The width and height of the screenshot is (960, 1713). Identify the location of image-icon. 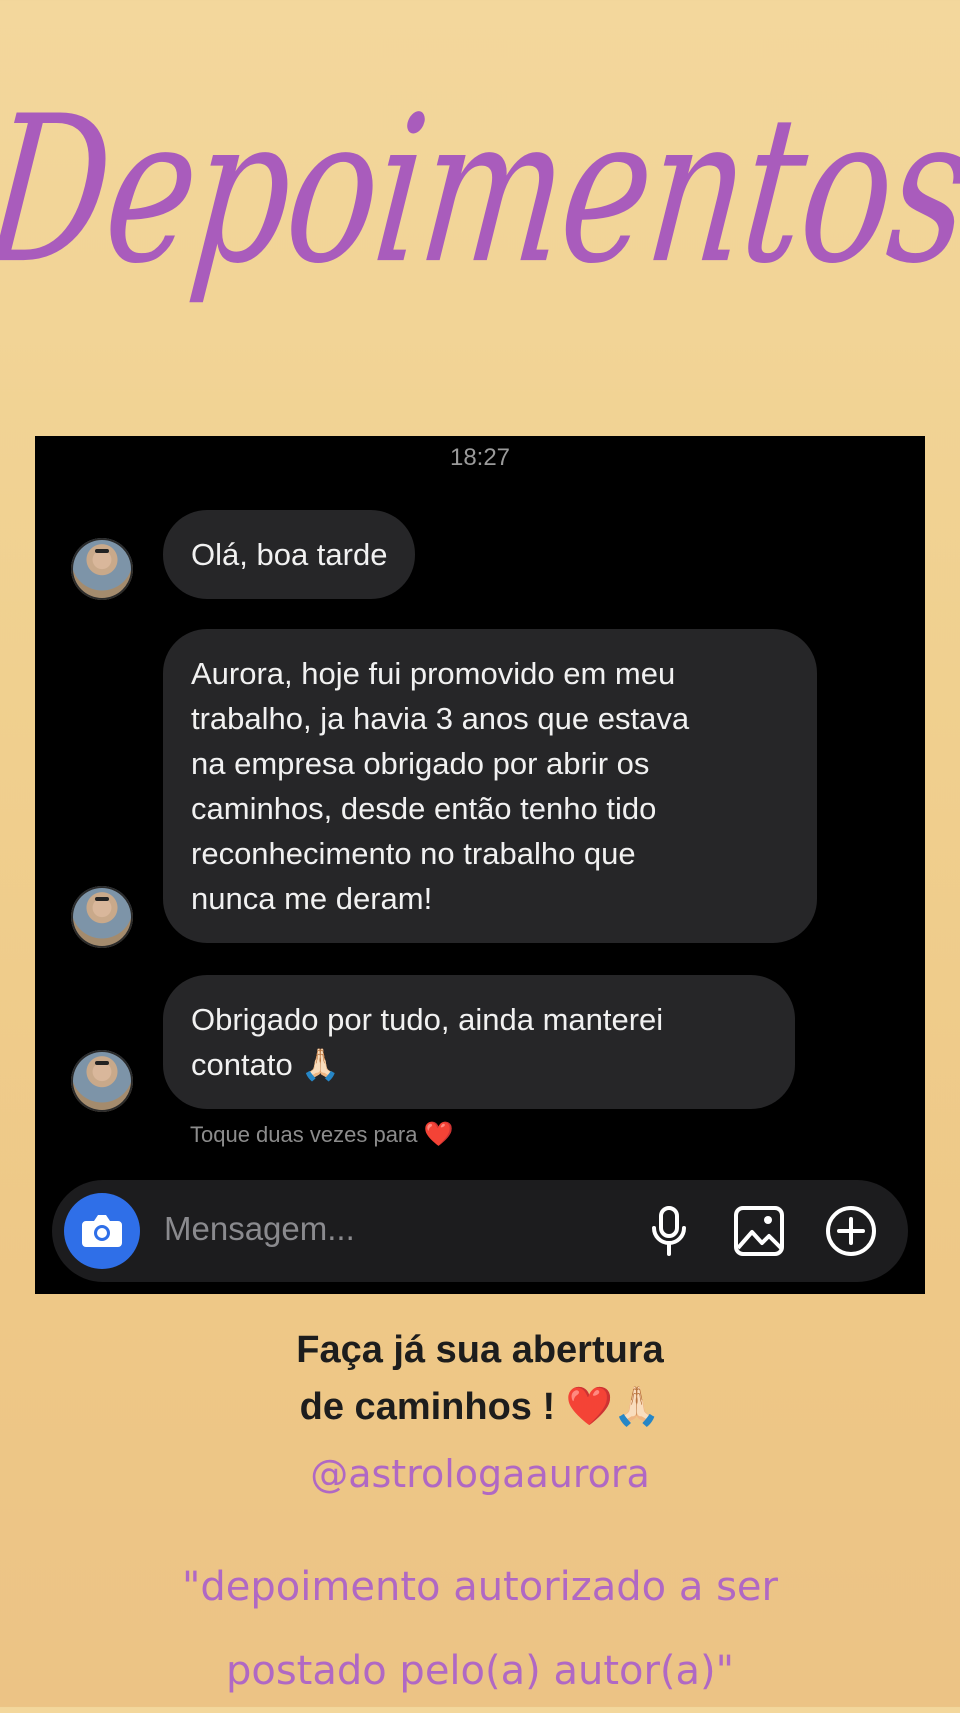
(759, 1231).